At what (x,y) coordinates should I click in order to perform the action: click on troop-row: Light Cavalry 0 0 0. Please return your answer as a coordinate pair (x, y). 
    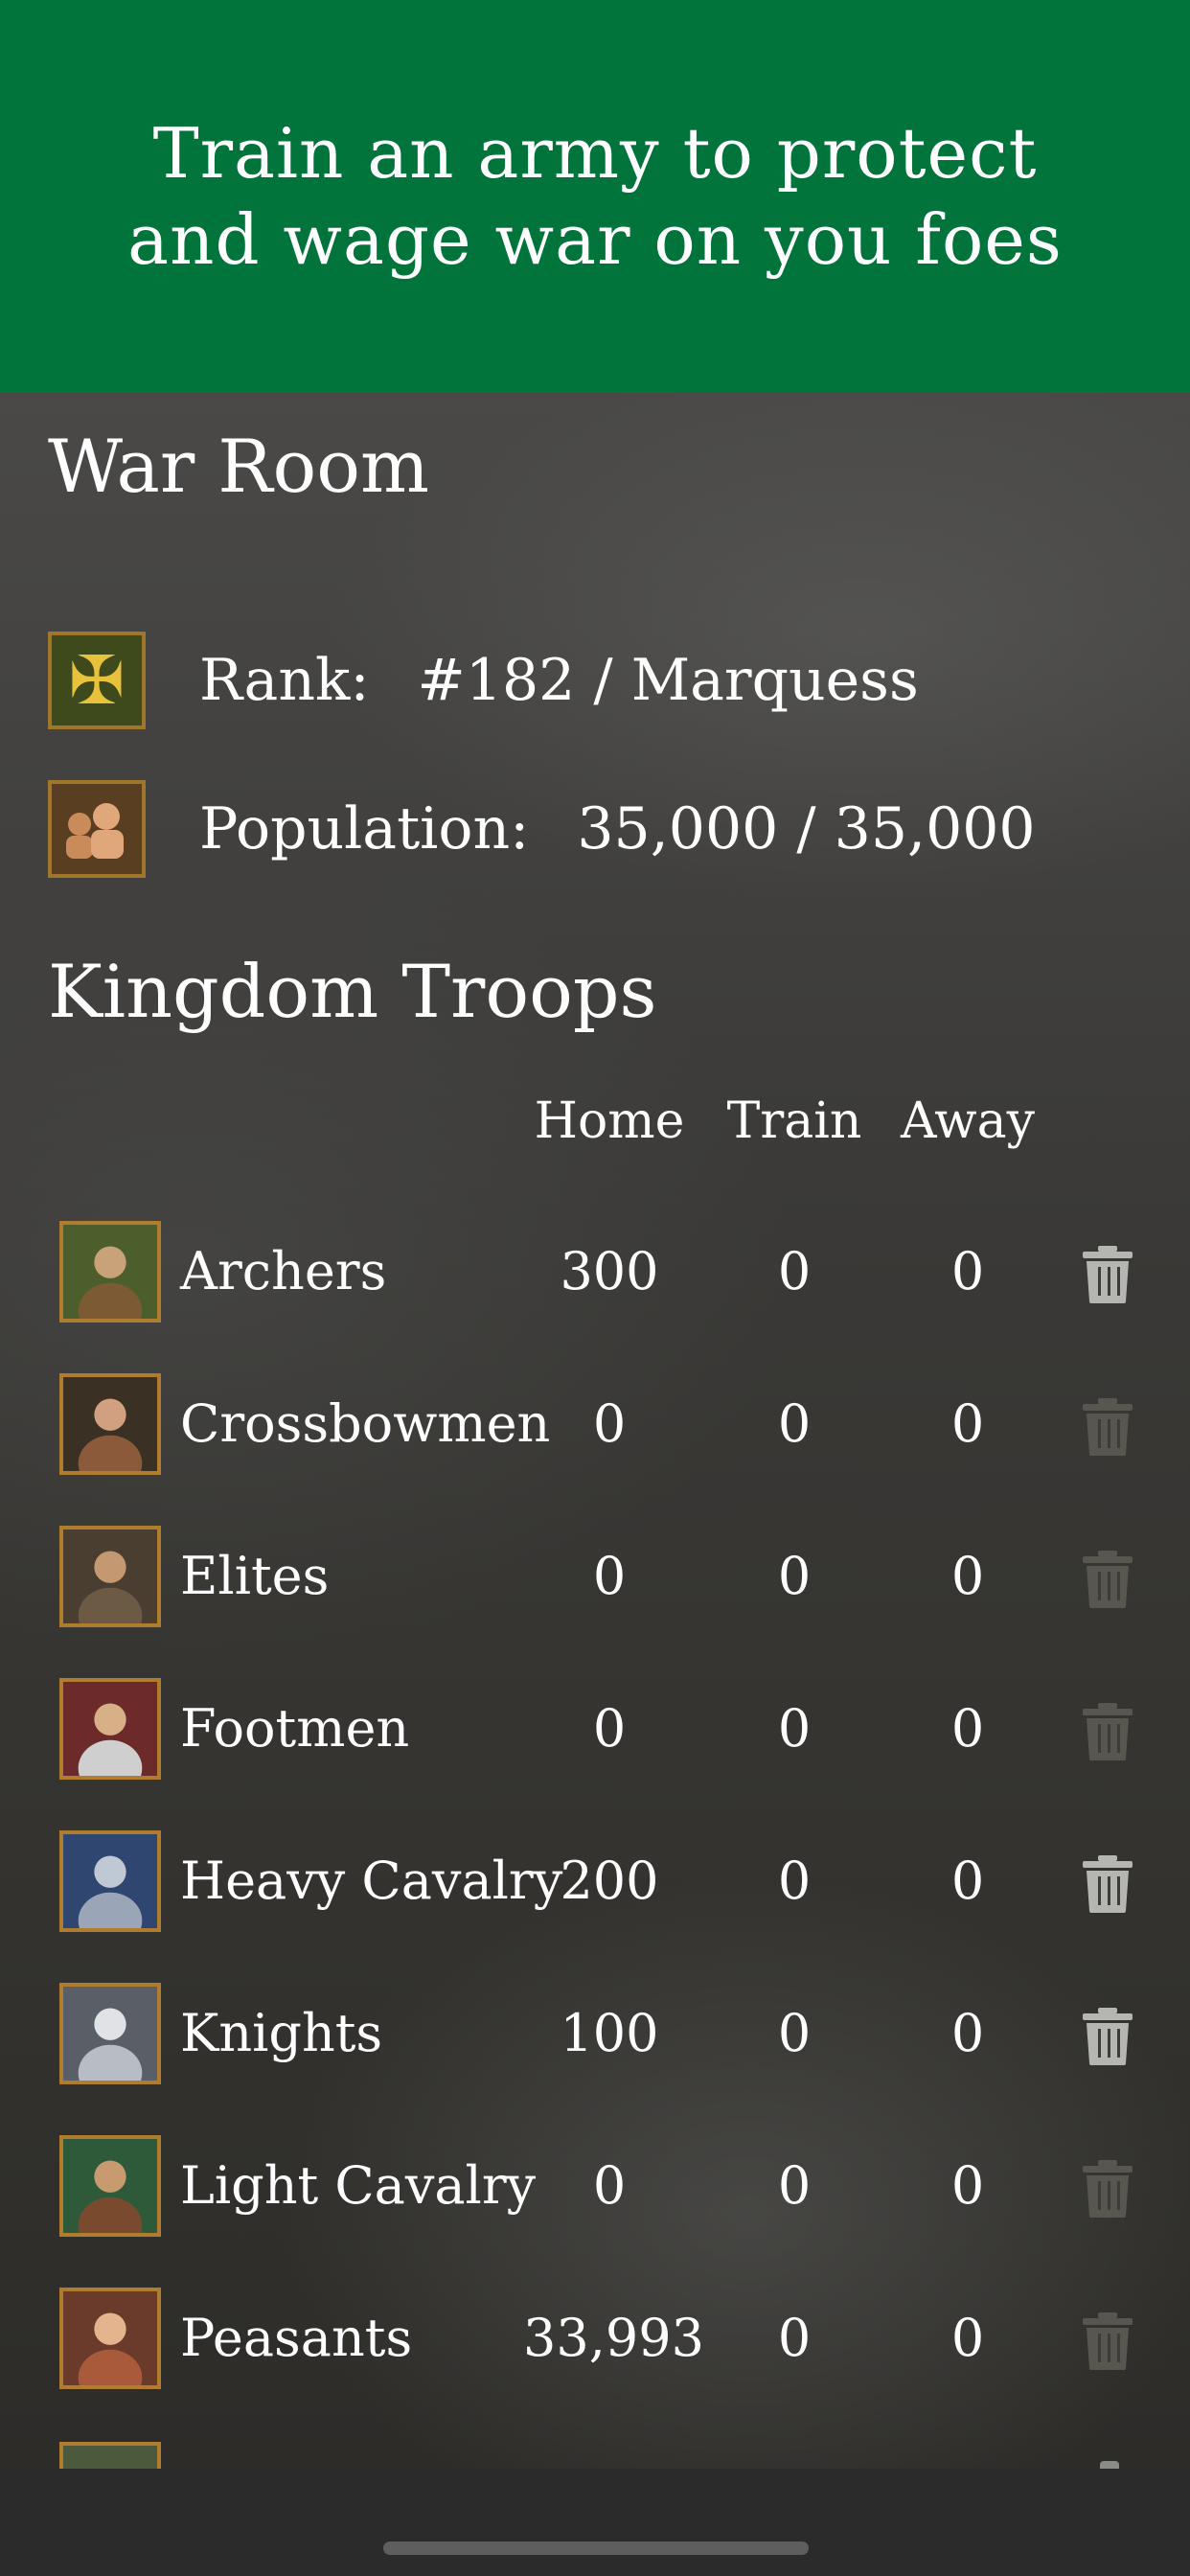
    Looking at the image, I should click on (595, 2186).